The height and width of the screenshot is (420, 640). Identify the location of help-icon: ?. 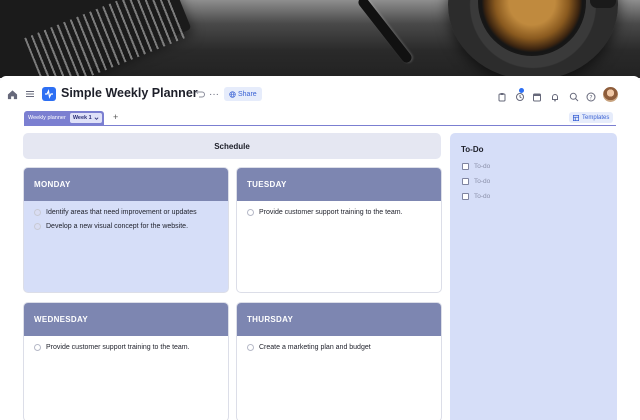
(591, 95).